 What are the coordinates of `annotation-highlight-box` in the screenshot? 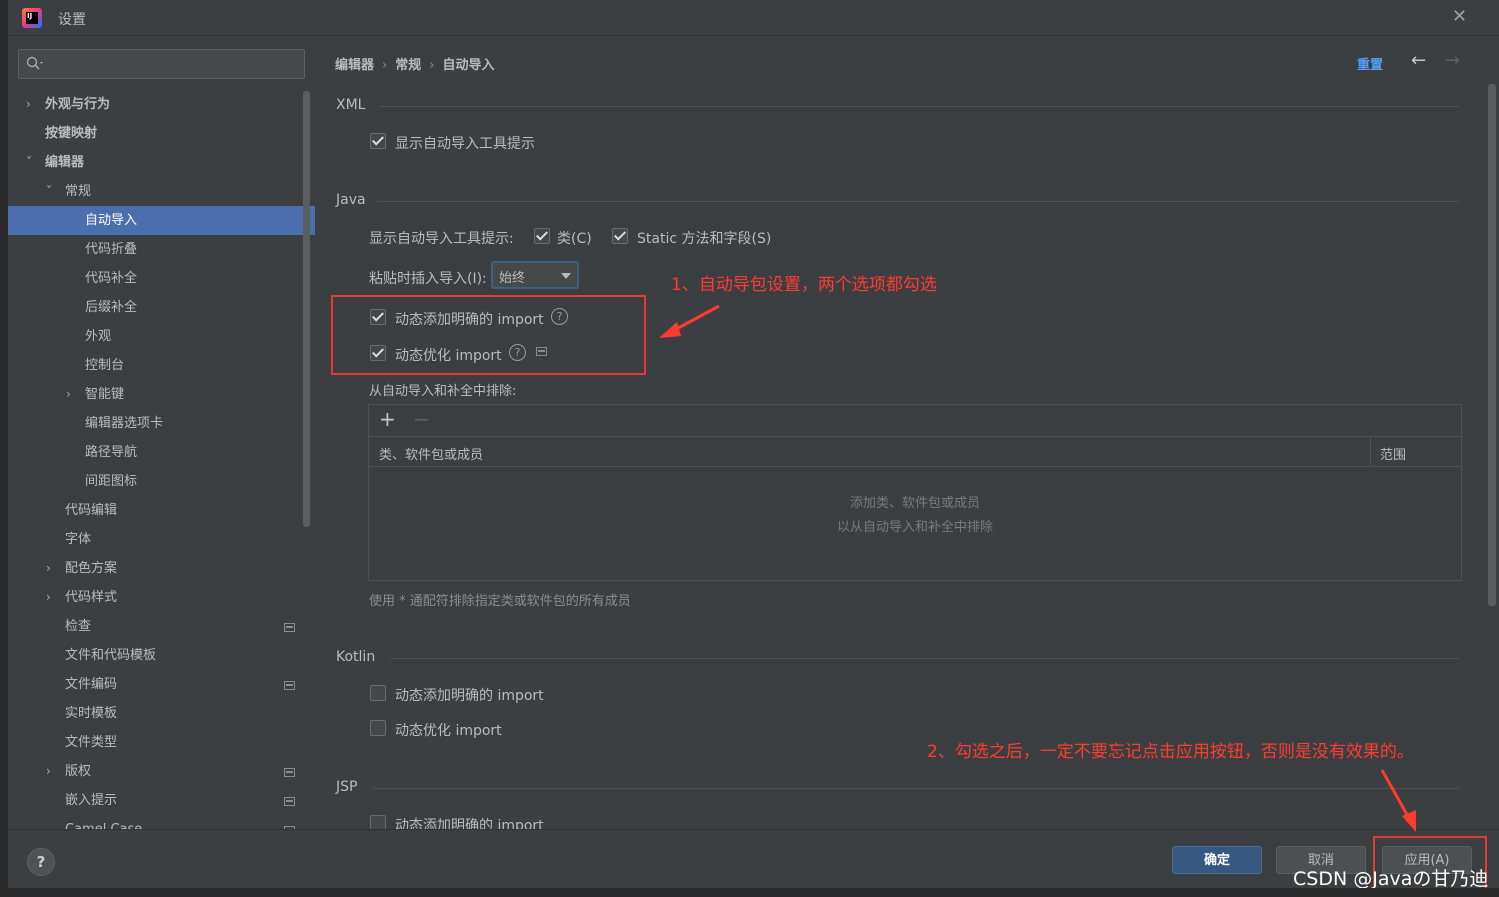 It's located at (488, 335).